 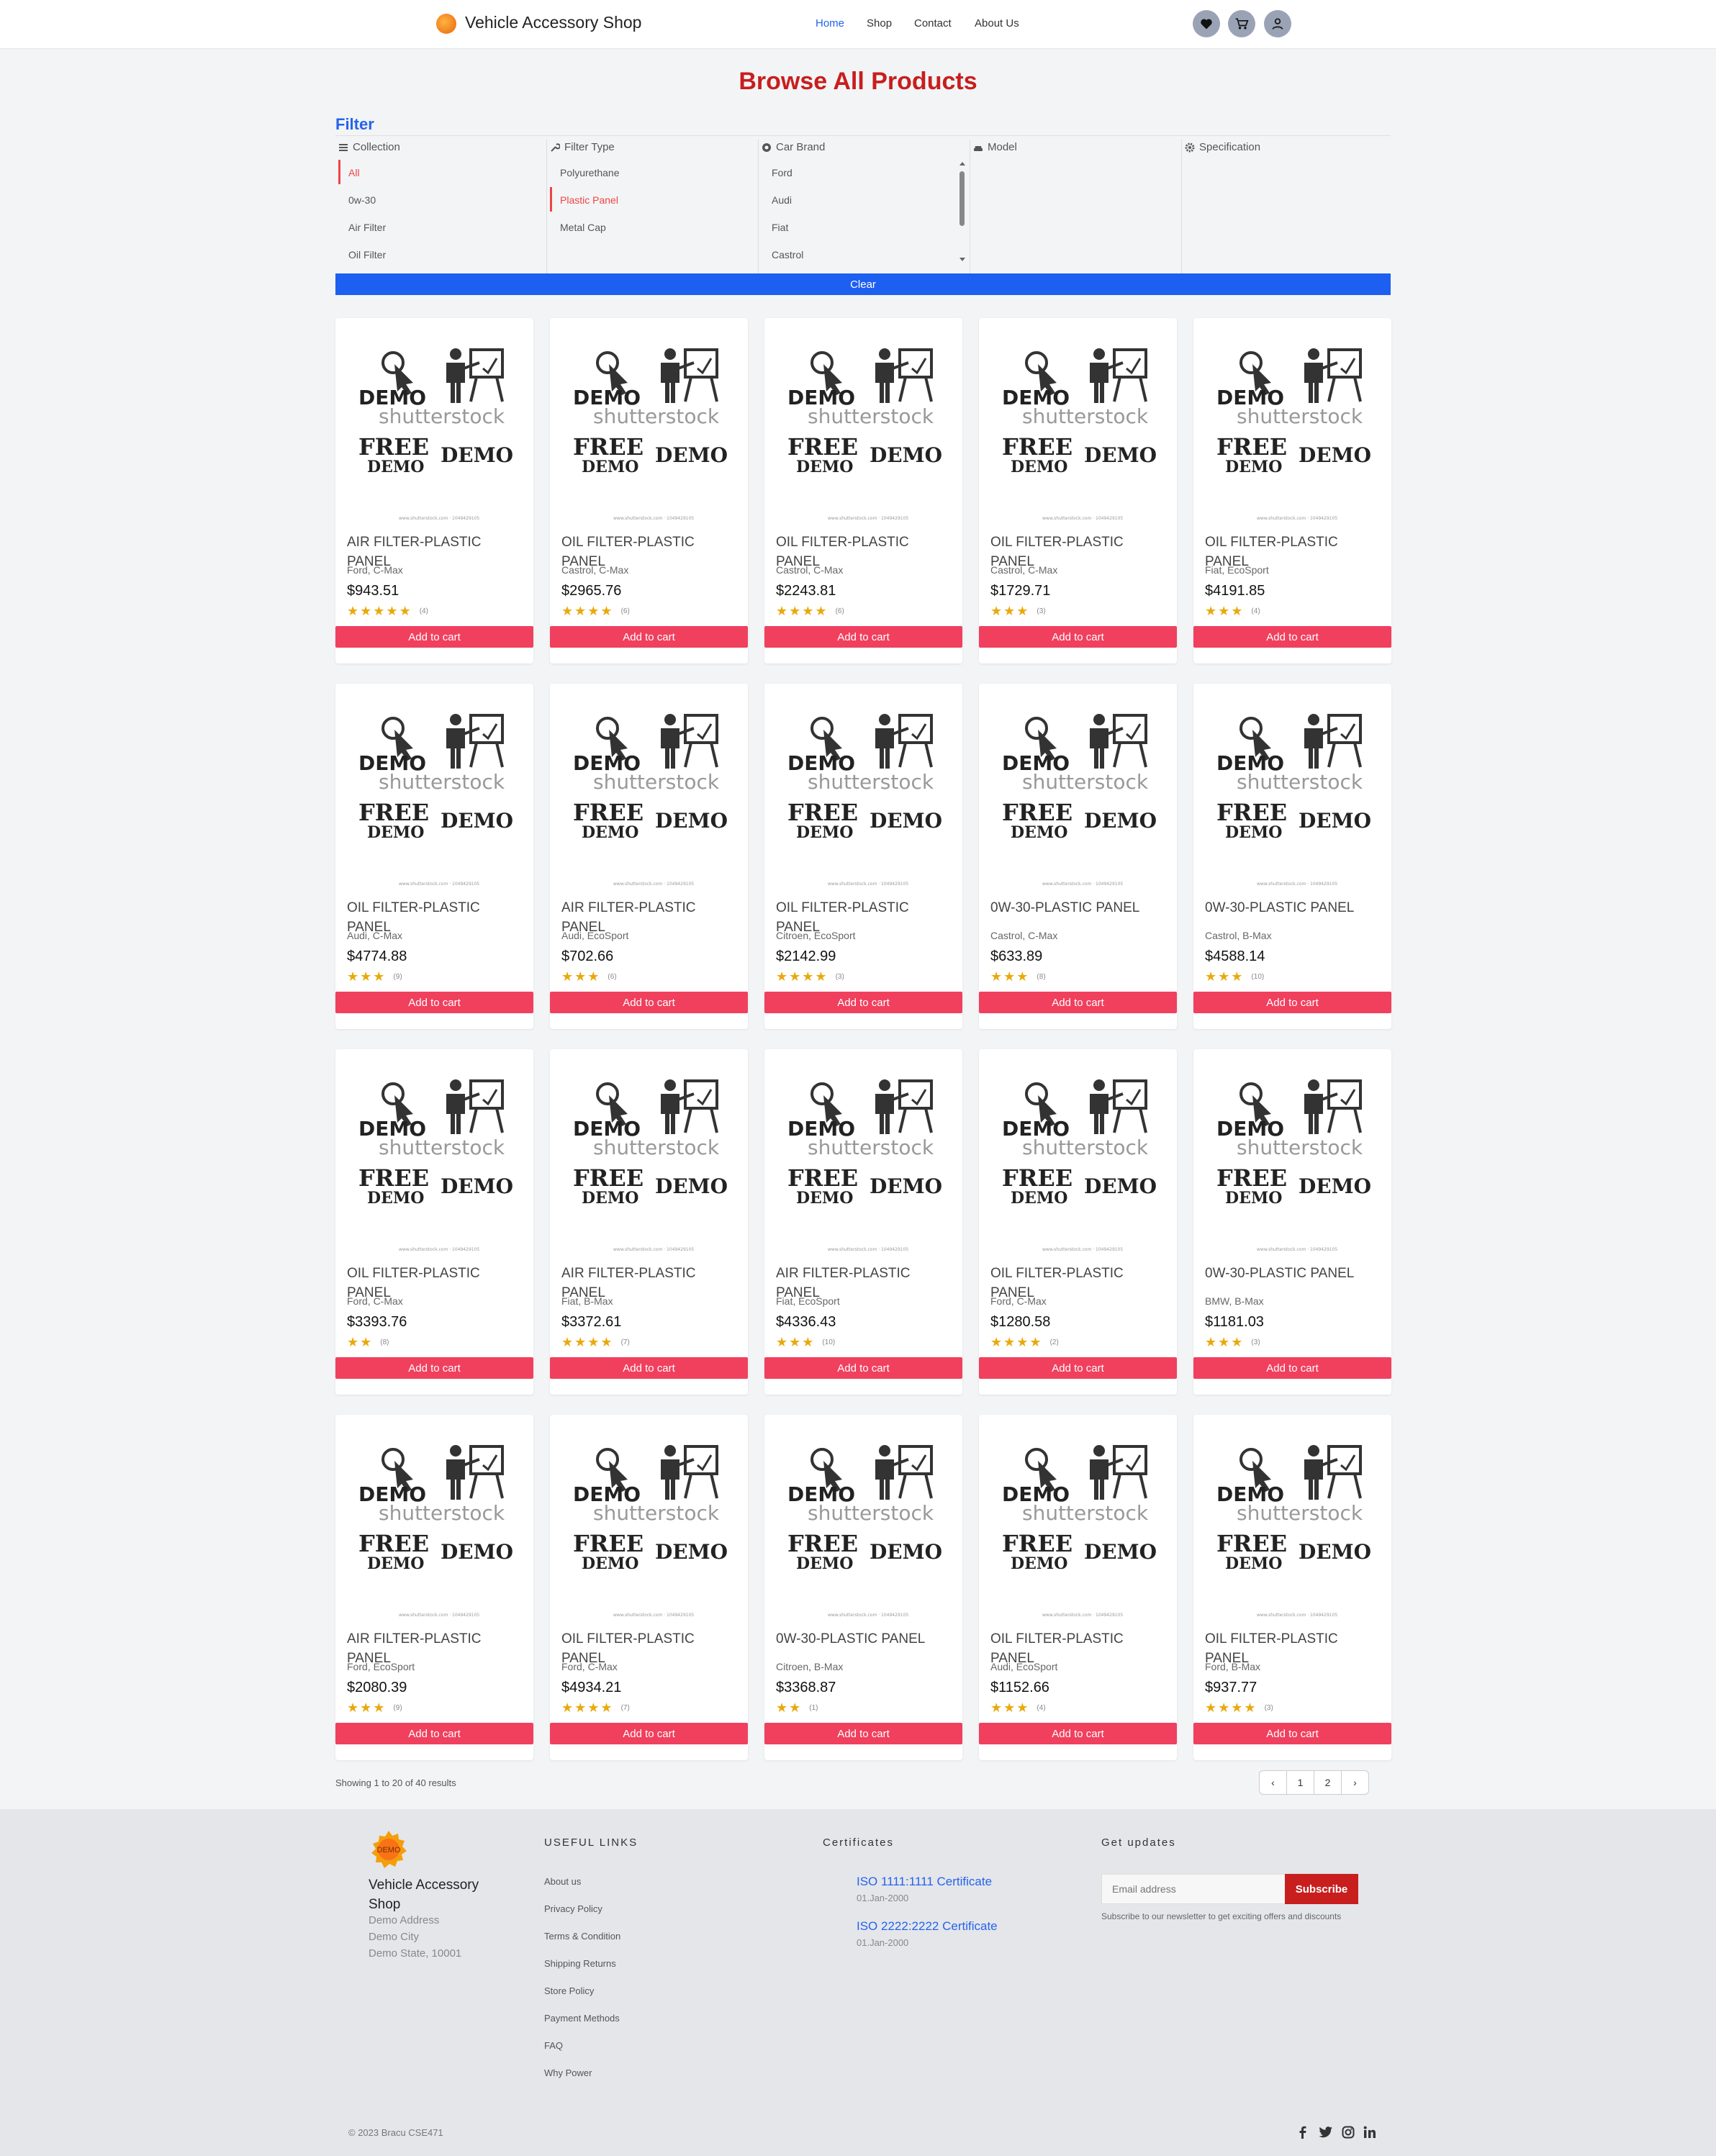 What do you see at coordinates (927, 1926) in the screenshot?
I see `certificate-link: ISO 2222:2222 Certificate` at bounding box center [927, 1926].